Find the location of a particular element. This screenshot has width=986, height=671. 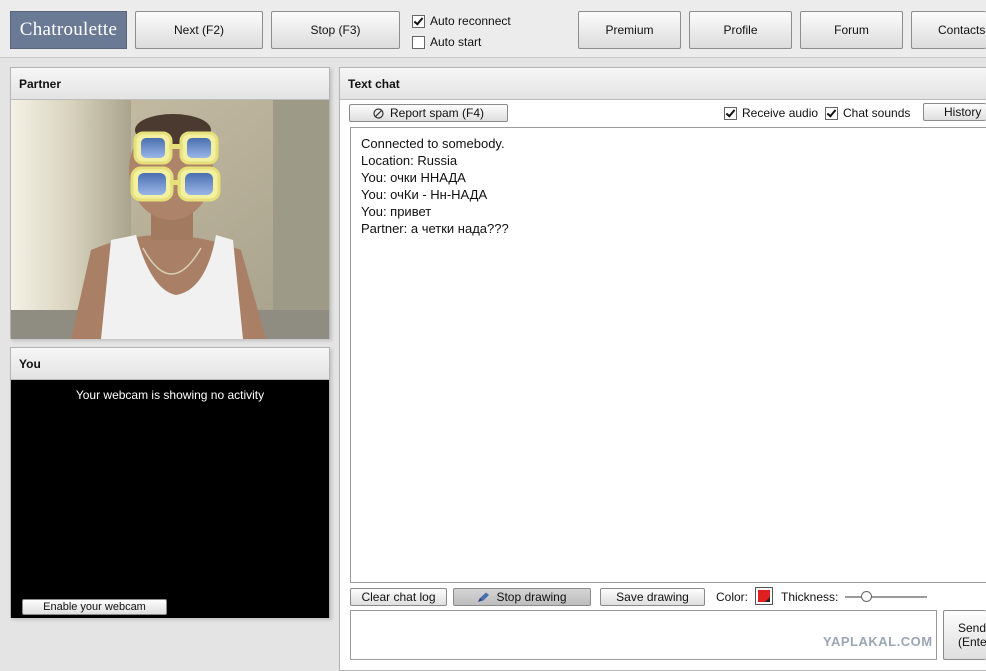

clear-chat-log-button: Clear chat log is located at coordinates (398, 597).